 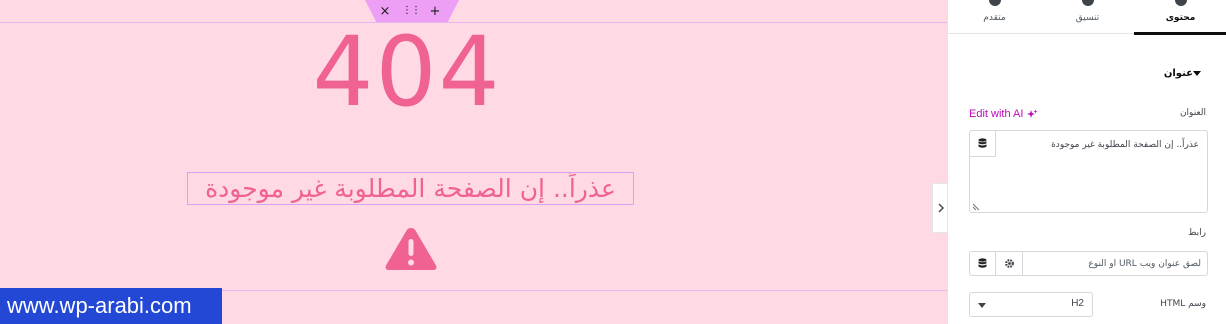 I want to click on sparkle-icon, so click(x=1032, y=114).